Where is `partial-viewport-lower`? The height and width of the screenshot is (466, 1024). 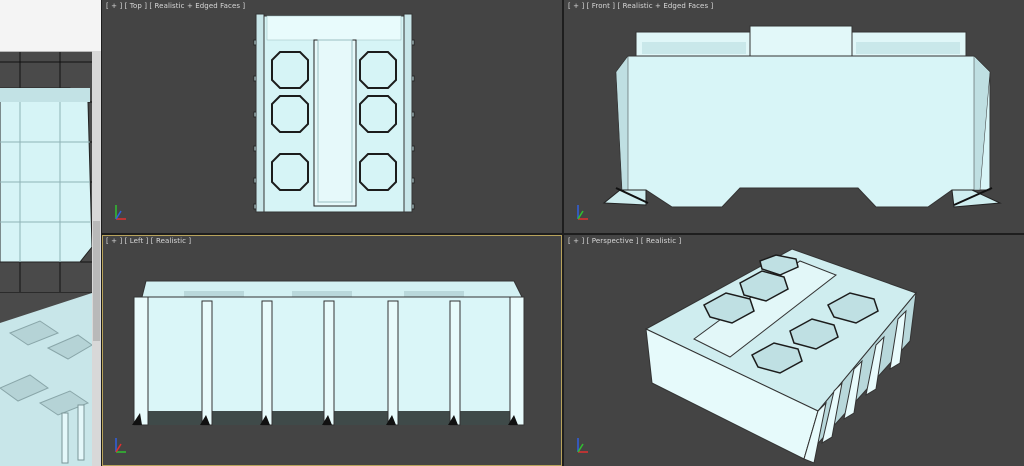
partial-viewport-lower is located at coordinates (46, 379).